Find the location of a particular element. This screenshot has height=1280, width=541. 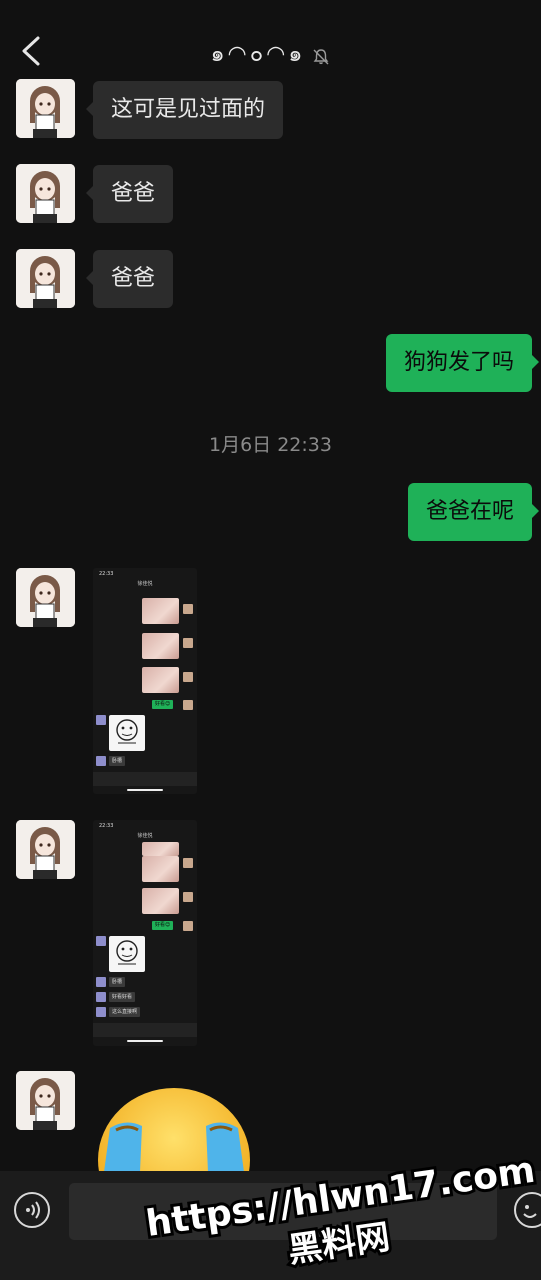

chat-title: ๑◠๐◠๑ is located at coordinates (258, 54).